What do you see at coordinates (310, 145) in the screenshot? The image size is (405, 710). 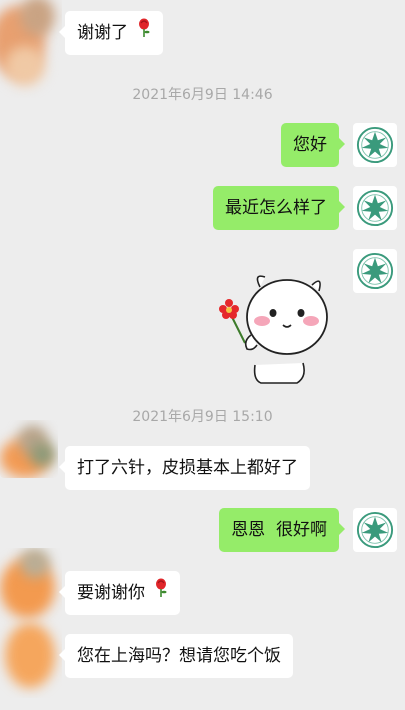 I see `message-text: 您好` at bounding box center [310, 145].